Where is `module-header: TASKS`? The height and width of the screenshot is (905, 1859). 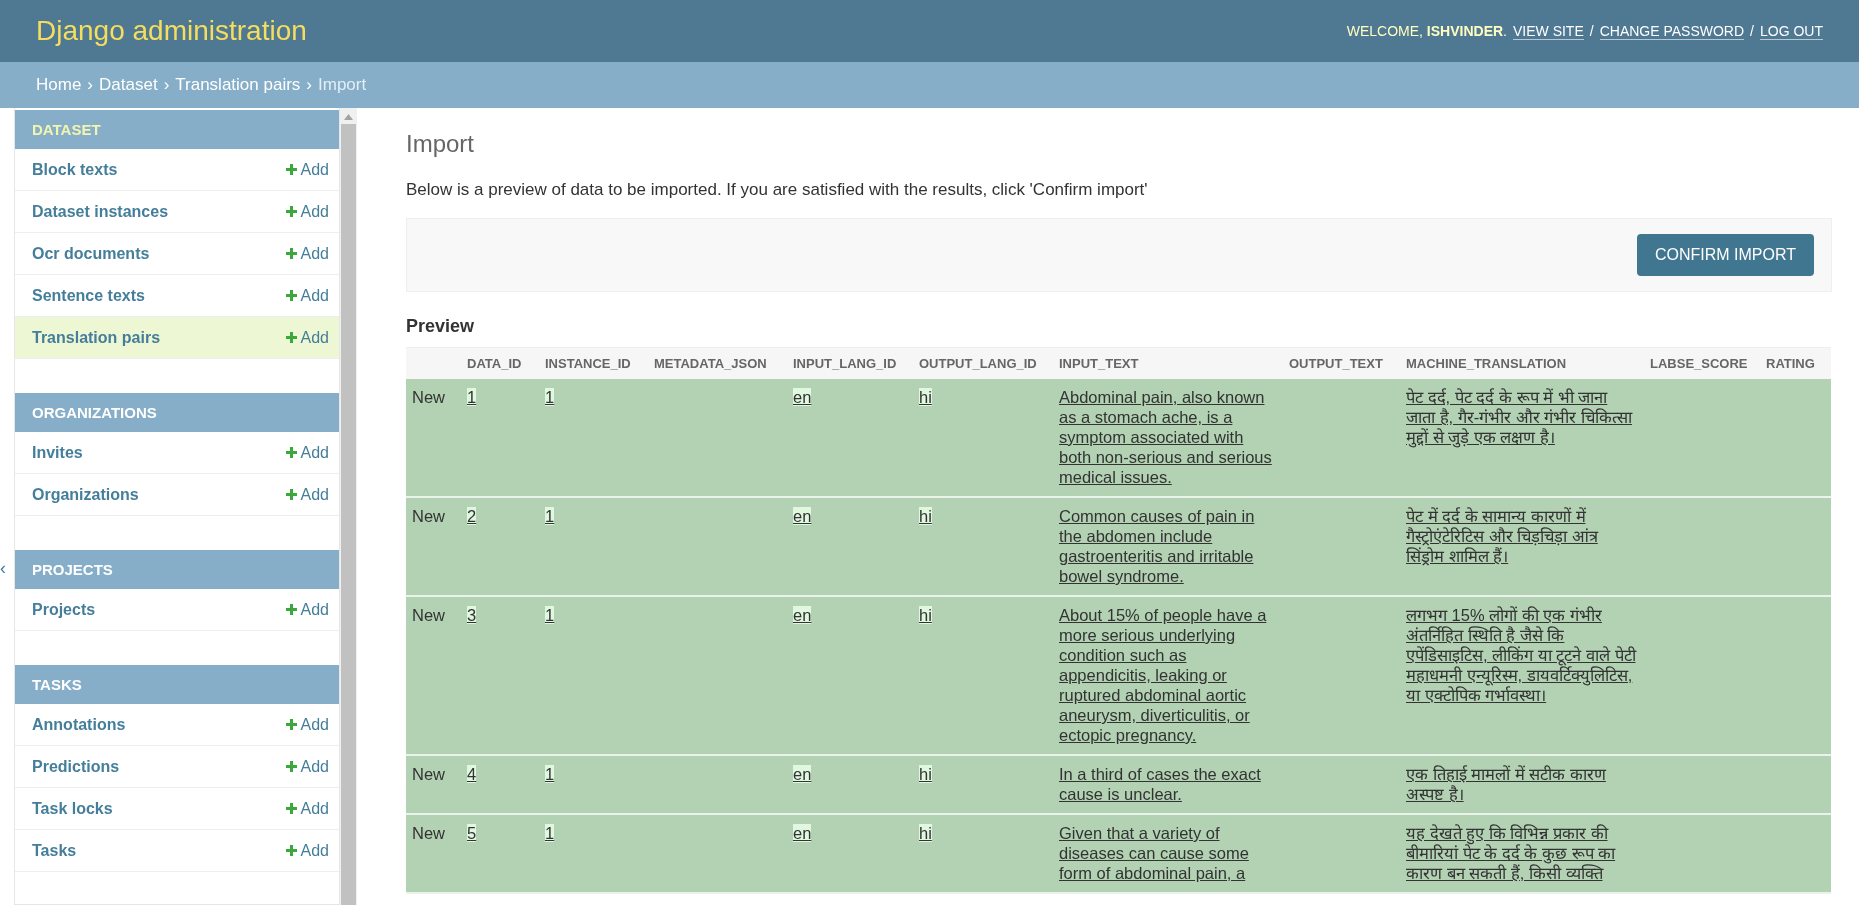 module-header: TASKS is located at coordinates (177, 684).